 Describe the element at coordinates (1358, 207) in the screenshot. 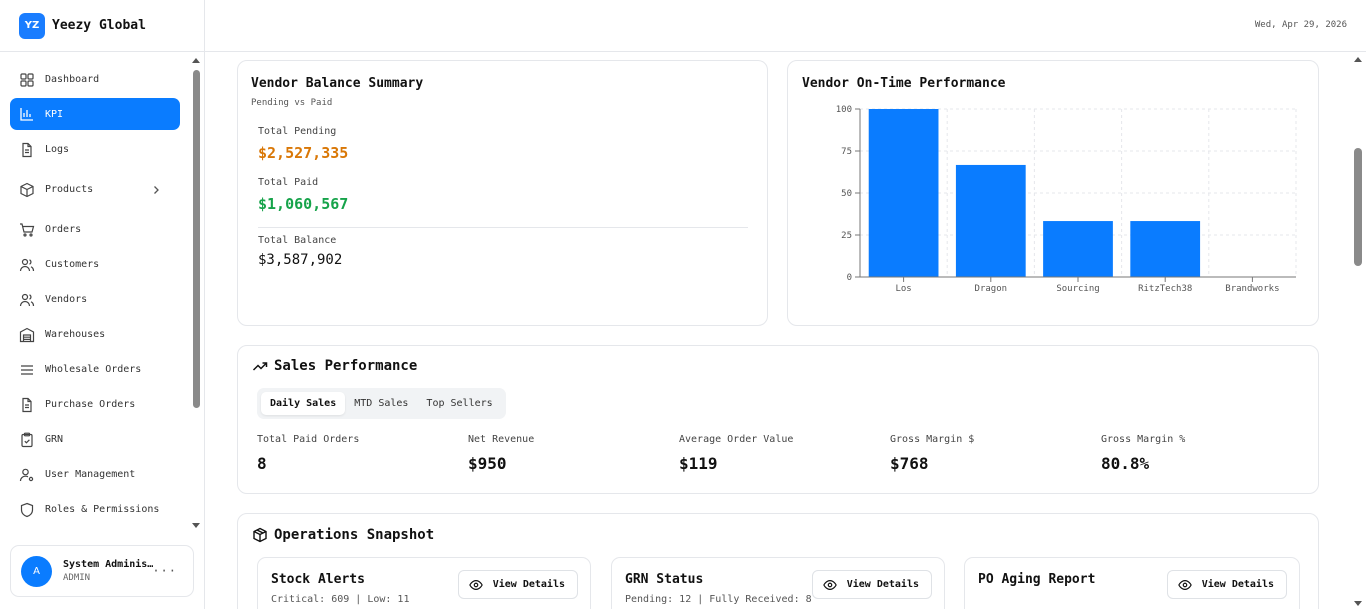

I see `main-scroll-thumb` at that location.